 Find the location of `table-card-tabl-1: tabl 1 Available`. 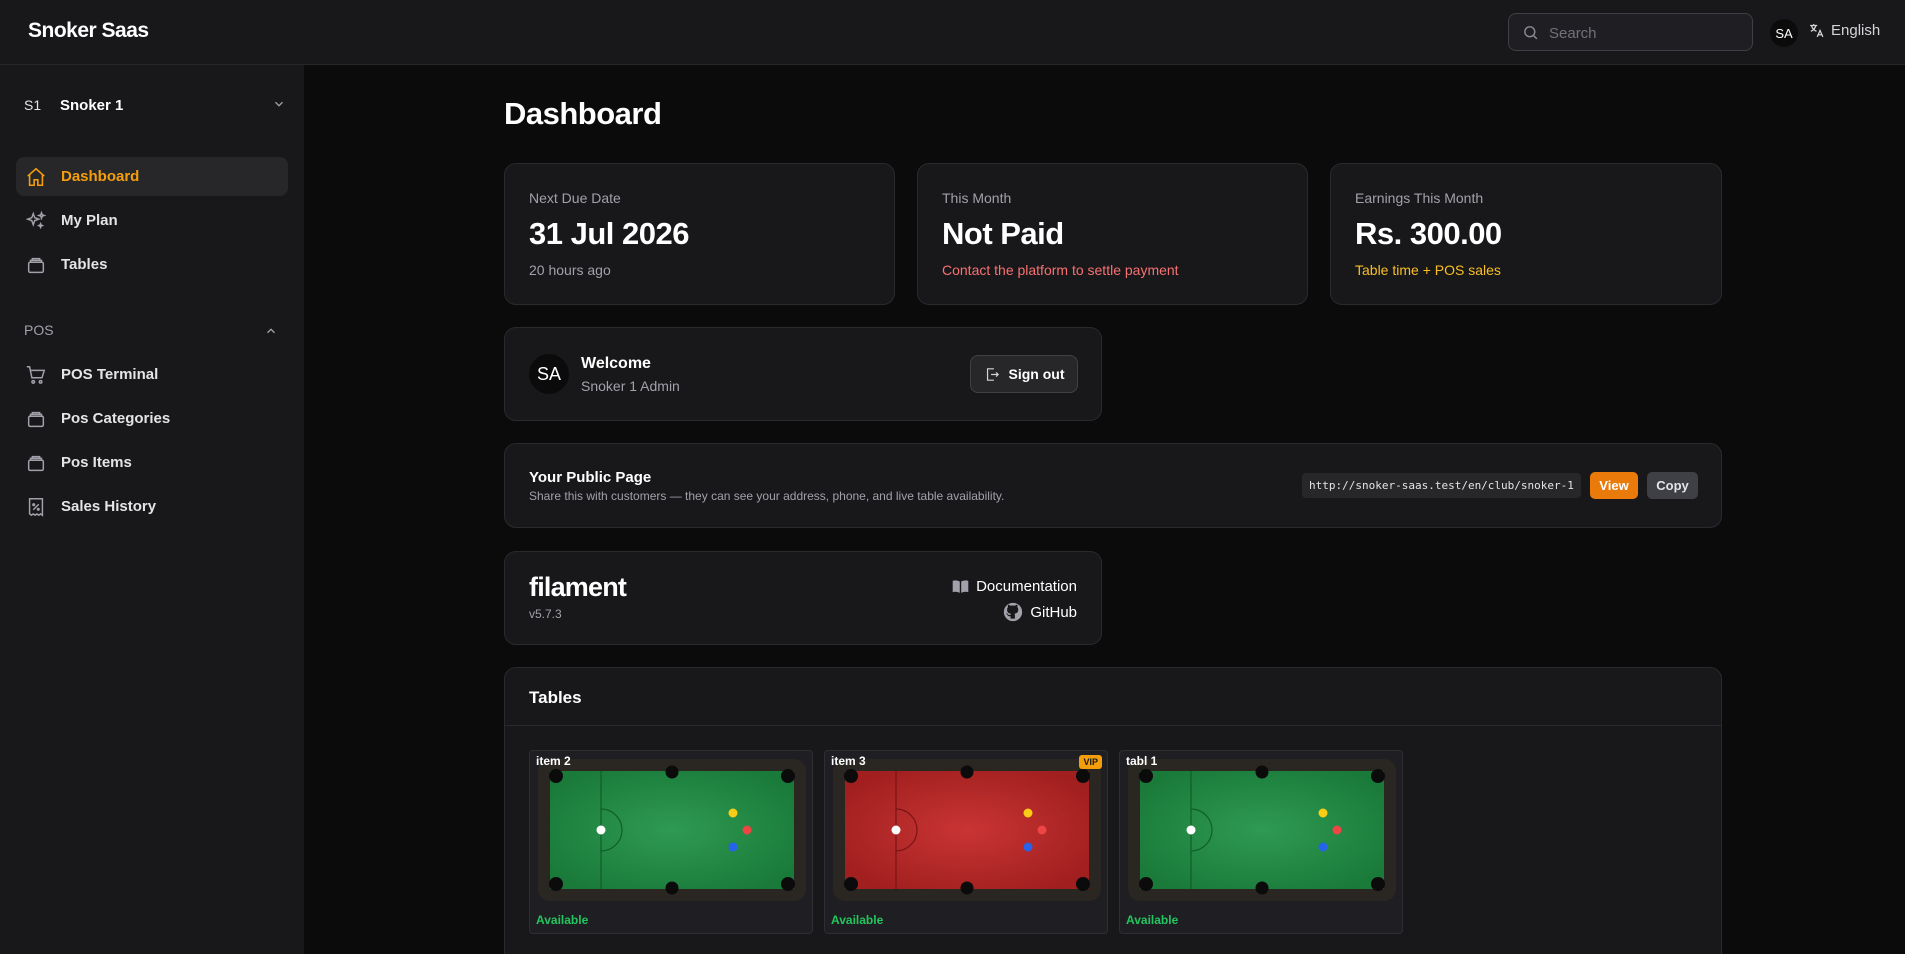

table-card-tabl-1: tabl 1 Available is located at coordinates (1261, 842).